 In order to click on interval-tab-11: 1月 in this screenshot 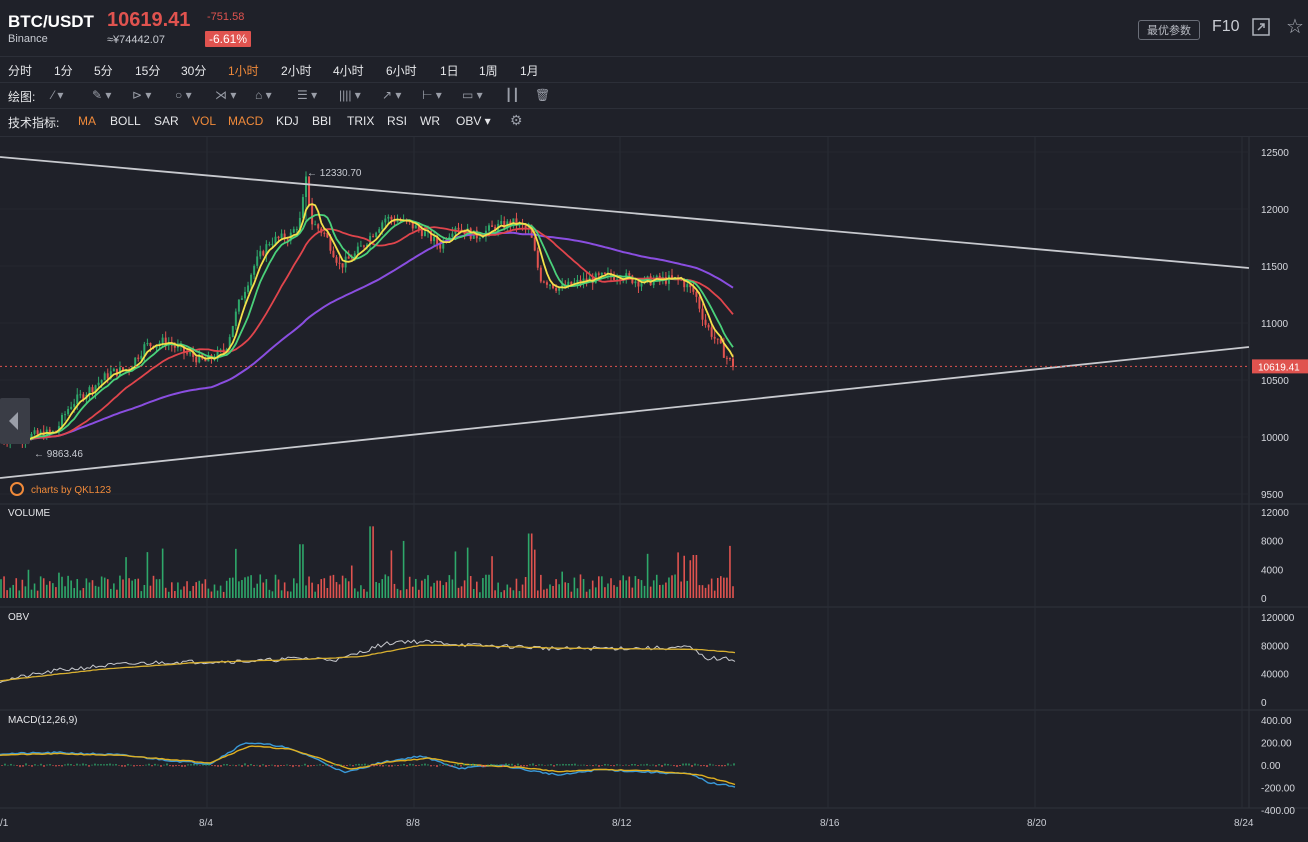, I will do `click(529, 70)`.